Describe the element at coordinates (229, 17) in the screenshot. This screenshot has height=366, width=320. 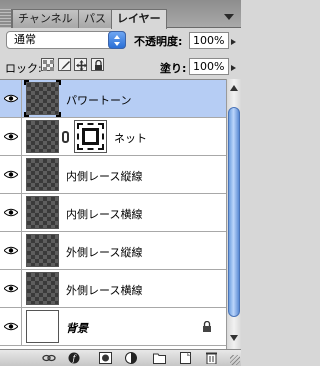
I see `panel-menu-arrow-icon` at that location.